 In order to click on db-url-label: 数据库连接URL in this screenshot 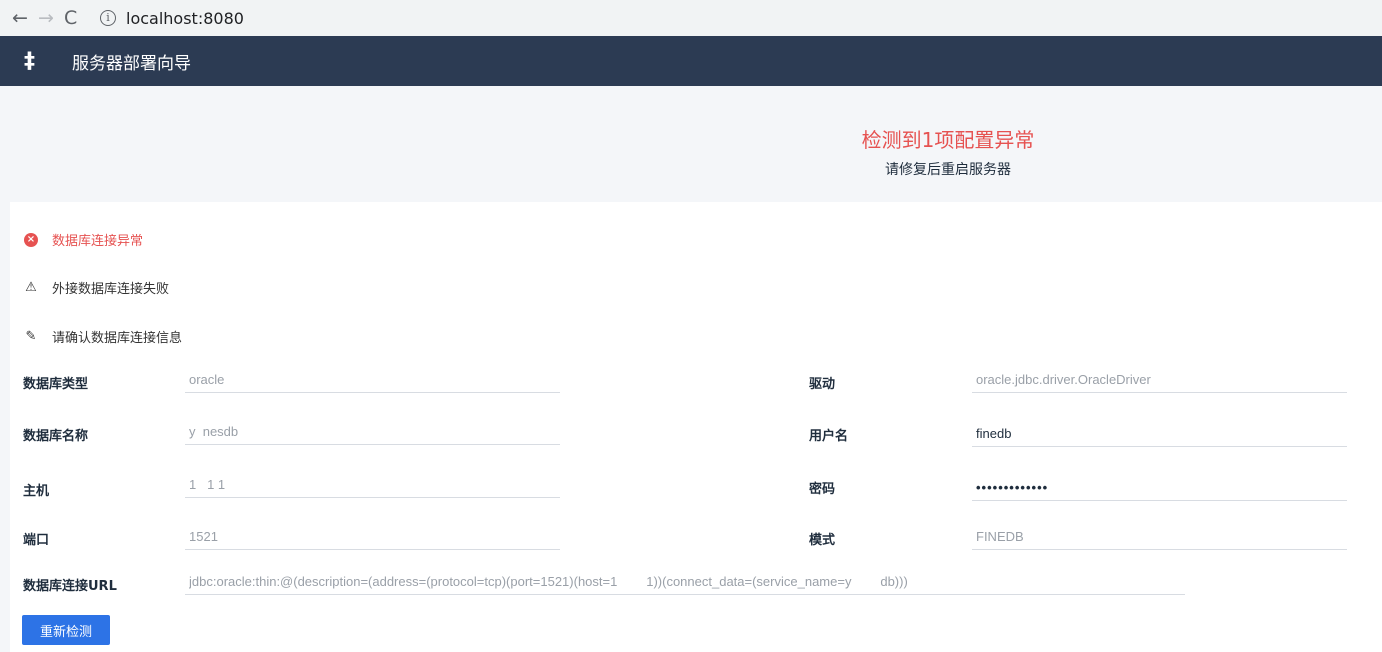, I will do `click(70, 586)`.